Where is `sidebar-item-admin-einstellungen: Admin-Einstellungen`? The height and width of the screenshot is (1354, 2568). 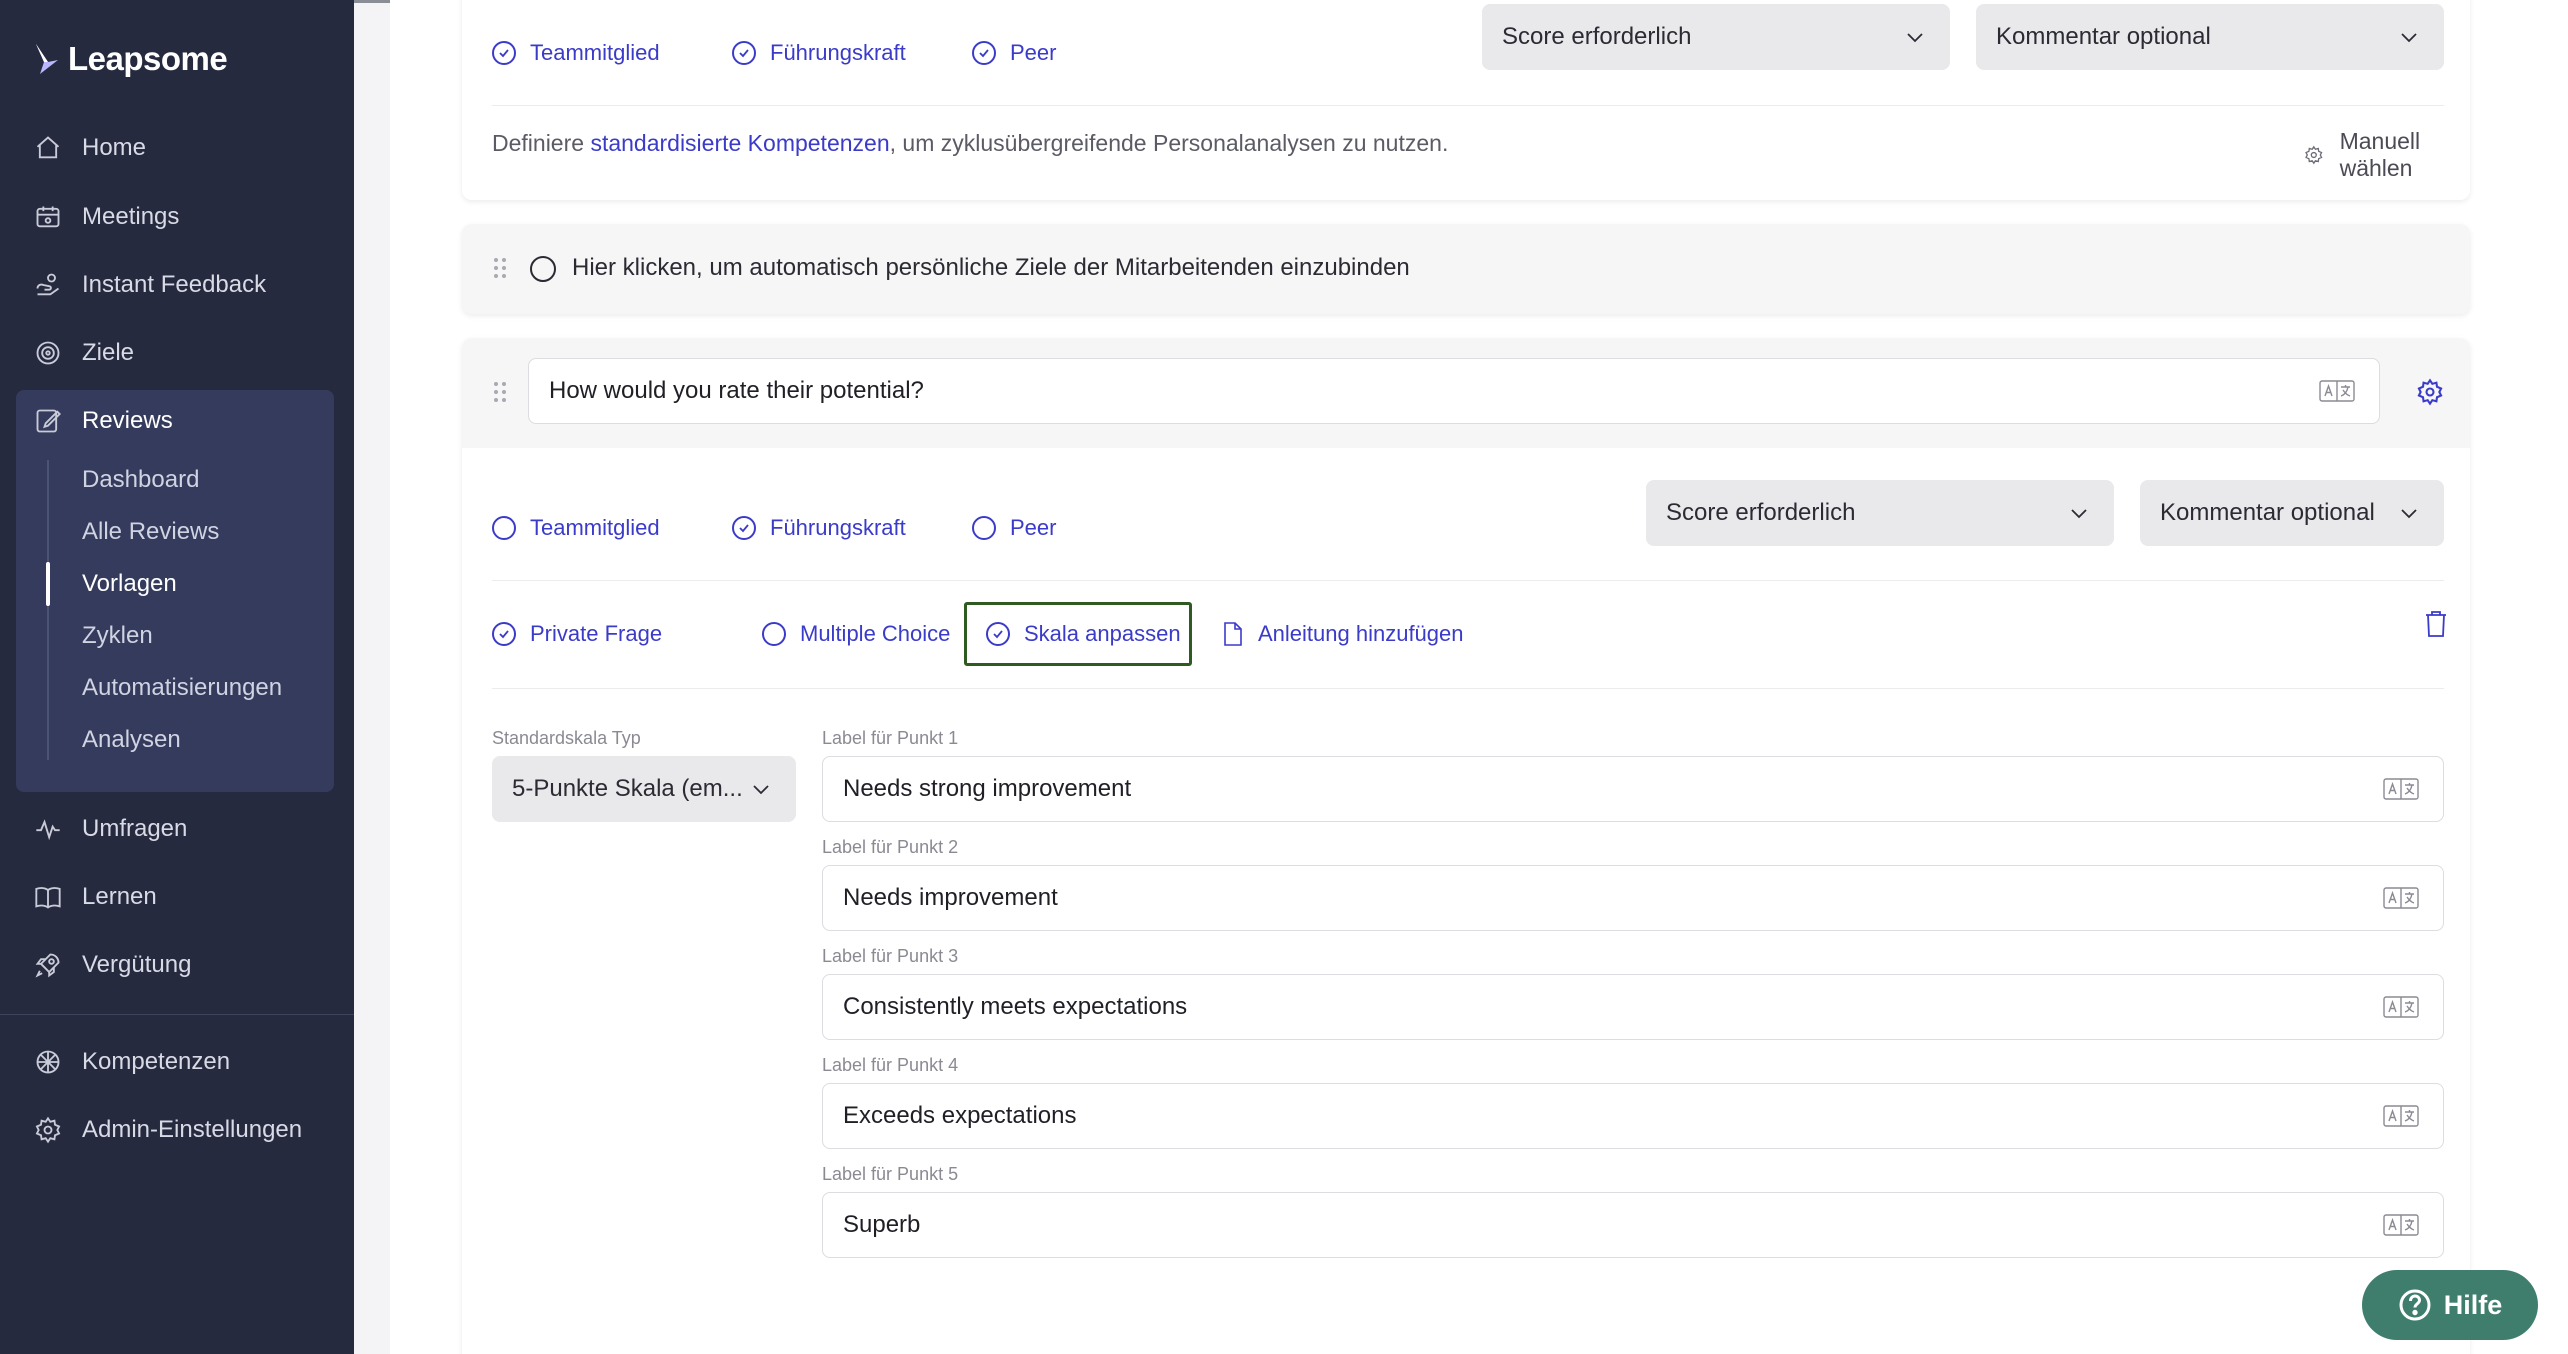 sidebar-item-admin-einstellungen: Admin-Einstellungen is located at coordinates (168, 1130).